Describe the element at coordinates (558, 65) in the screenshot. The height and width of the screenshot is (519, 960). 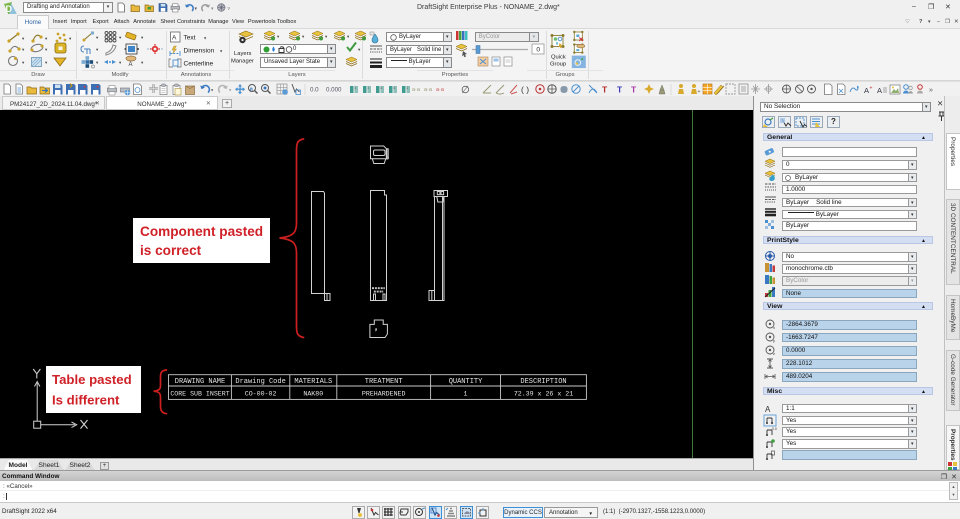
I see `svg-text: Group` at that location.